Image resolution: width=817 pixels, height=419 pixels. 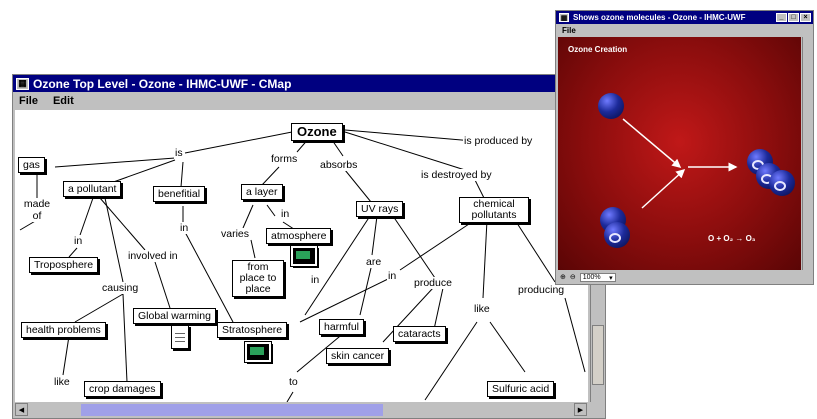 What do you see at coordinates (21, 409) in the screenshot?
I see `scroll-left-arrow-icon: ◀` at bounding box center [21, 409].